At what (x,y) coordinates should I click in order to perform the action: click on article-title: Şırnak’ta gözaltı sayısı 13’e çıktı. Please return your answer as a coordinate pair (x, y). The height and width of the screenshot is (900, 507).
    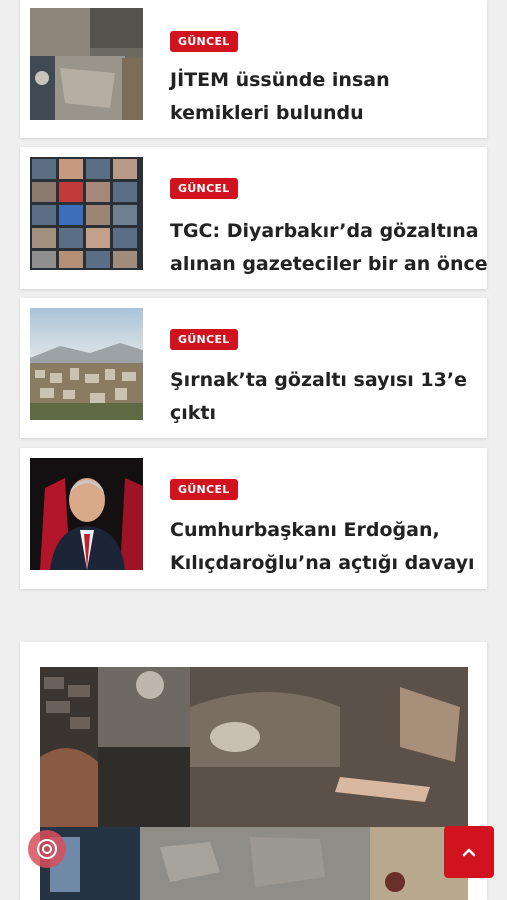
    Looking at the image, I should click on (322, 397).